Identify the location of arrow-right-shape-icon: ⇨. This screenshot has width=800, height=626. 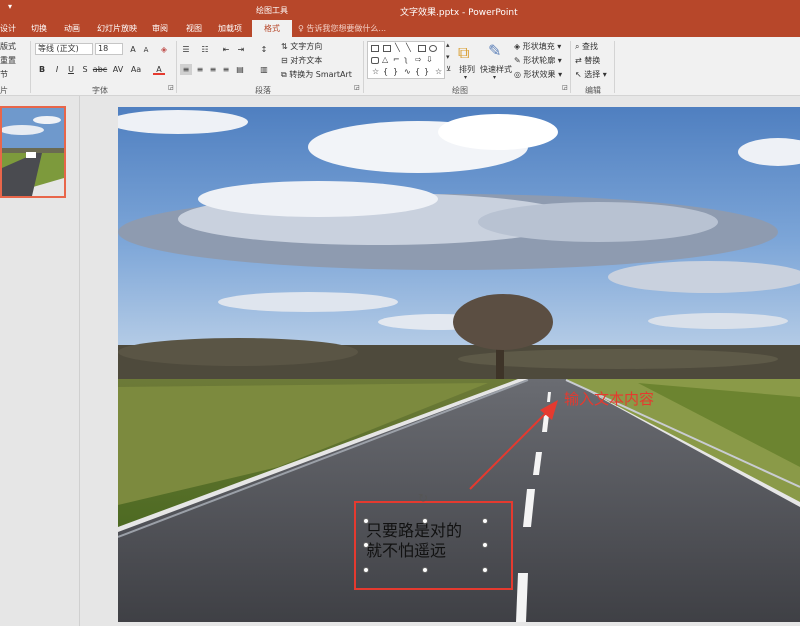
(418, 59).